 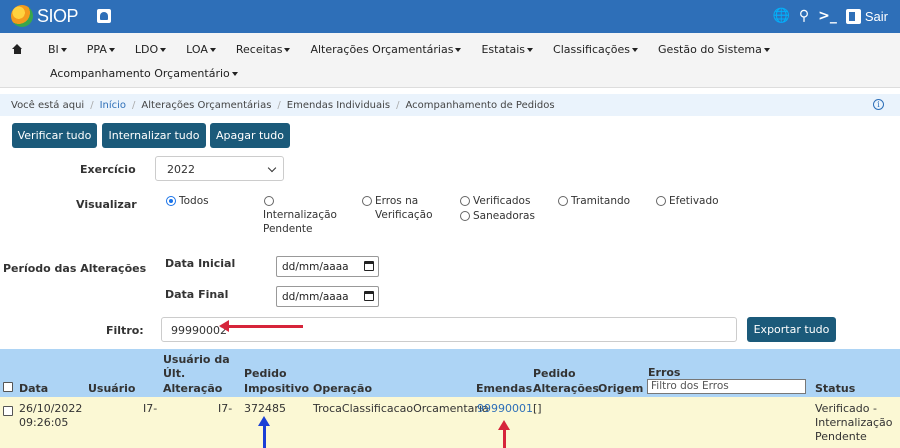 What do you see at coordinates (54, 135) in the screenshot?
I see `verify-all-button: Verificar tudo` at bounding box center [54, 135].